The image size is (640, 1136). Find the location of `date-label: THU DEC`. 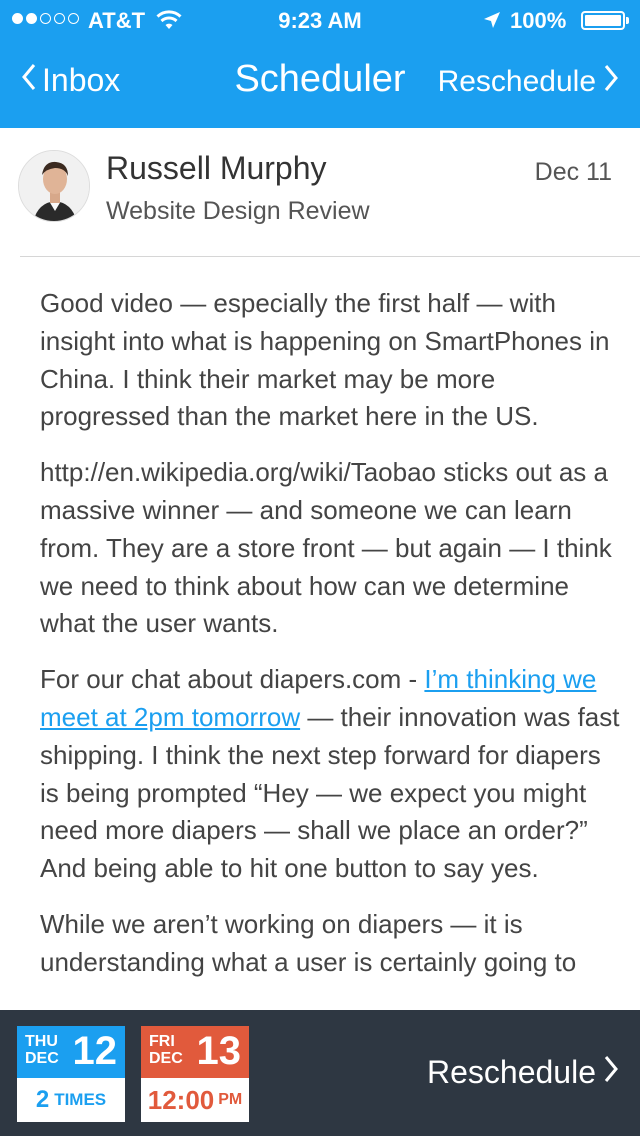

date-label: THU DEC is located at coordinates (42, 1050).